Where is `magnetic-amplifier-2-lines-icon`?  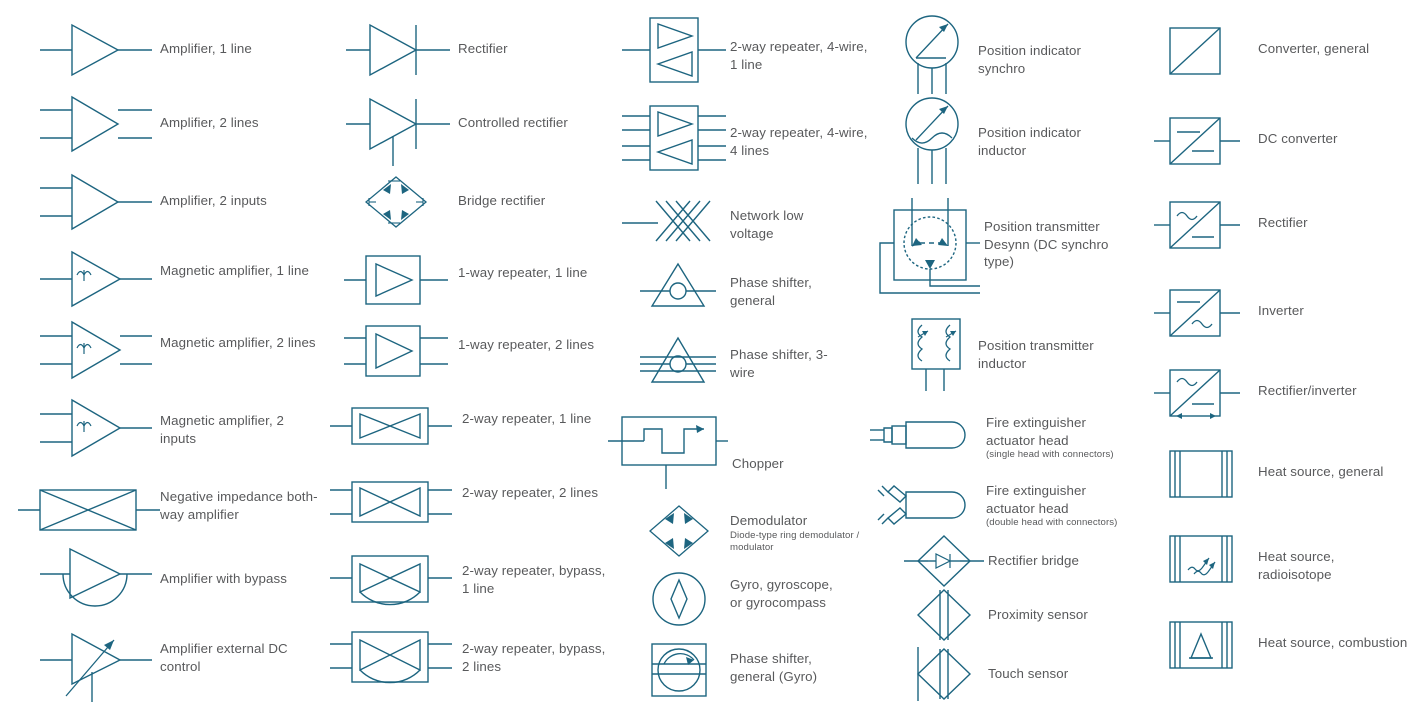
magnetic-amplifier-2-lines-icon is located at coordinates (95, 350).